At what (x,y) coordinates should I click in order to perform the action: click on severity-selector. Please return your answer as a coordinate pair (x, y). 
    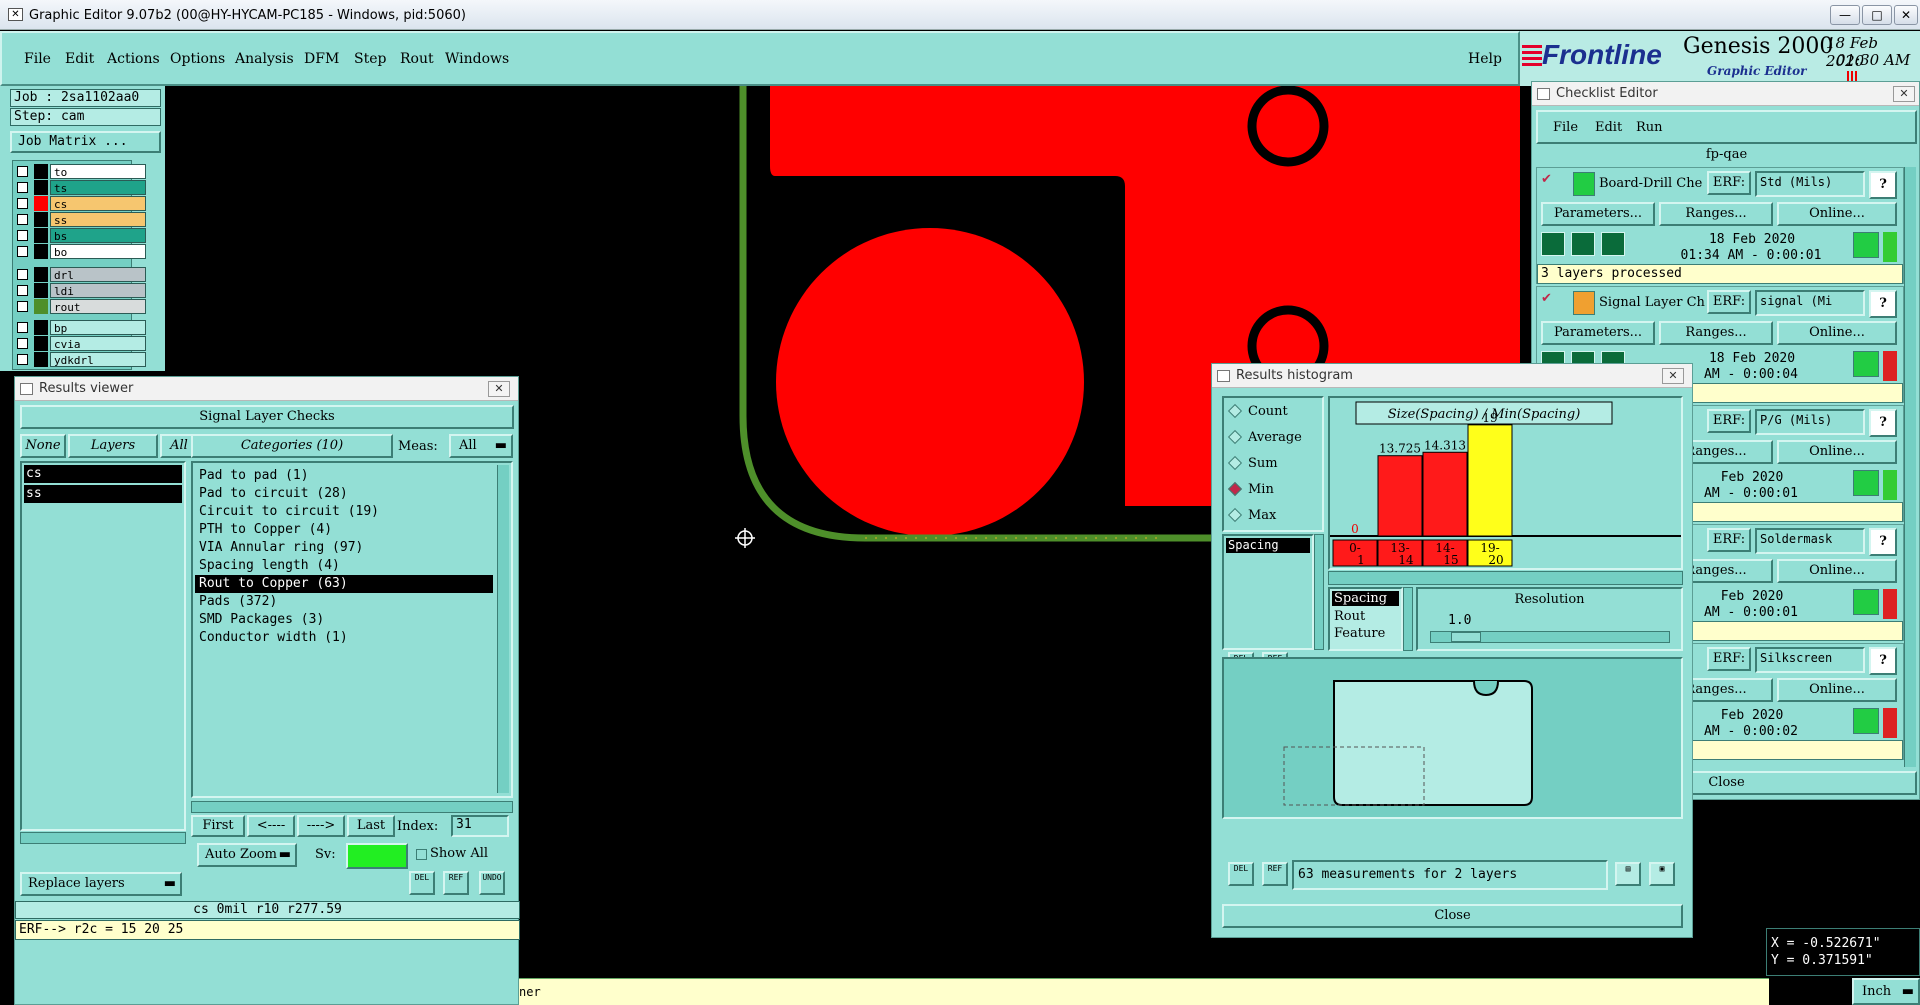
    Looking at the image, I should click on (377, 856).